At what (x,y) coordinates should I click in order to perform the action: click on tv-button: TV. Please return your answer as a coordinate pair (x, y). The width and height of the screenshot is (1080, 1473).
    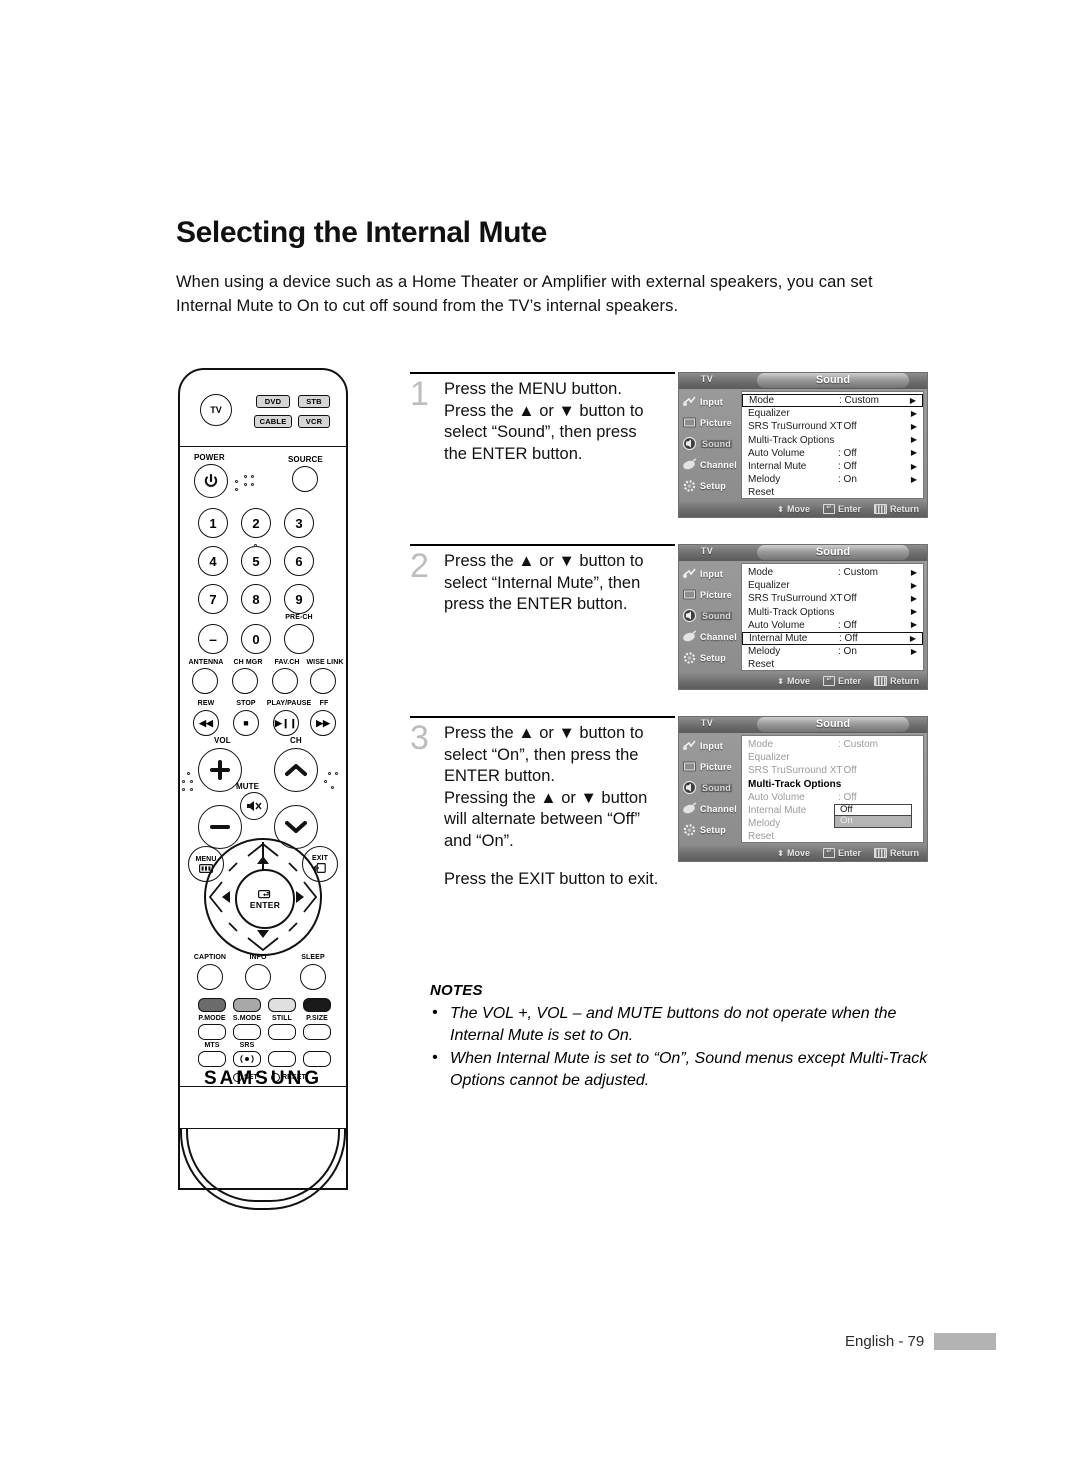
    Looking at the image, I should click on (216, 410).